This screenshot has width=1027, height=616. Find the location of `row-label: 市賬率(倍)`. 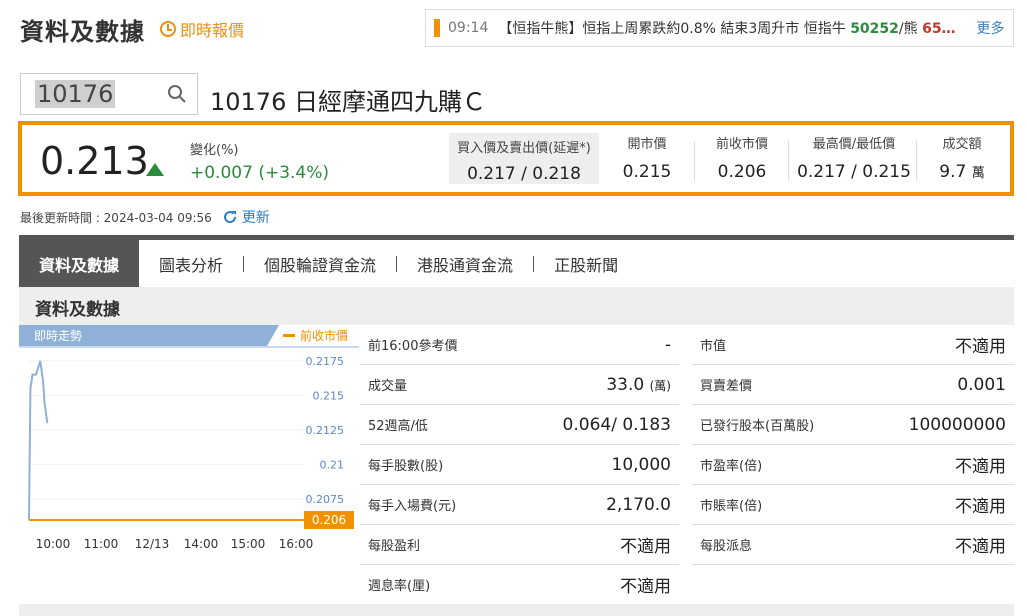

row-label: 市賬率(倍) is located at coordinates (731, 506).